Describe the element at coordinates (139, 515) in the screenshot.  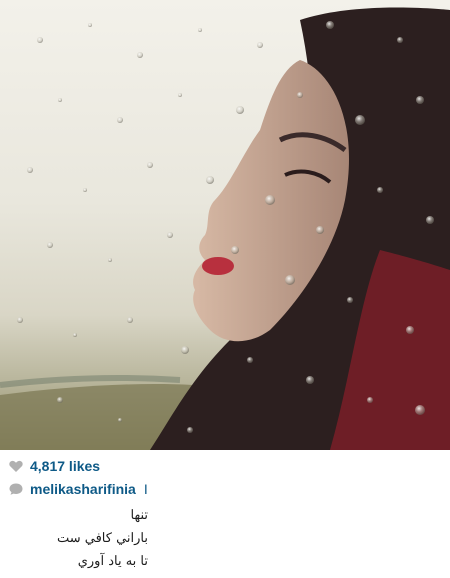
I see `caption-line: تنها` at that location.